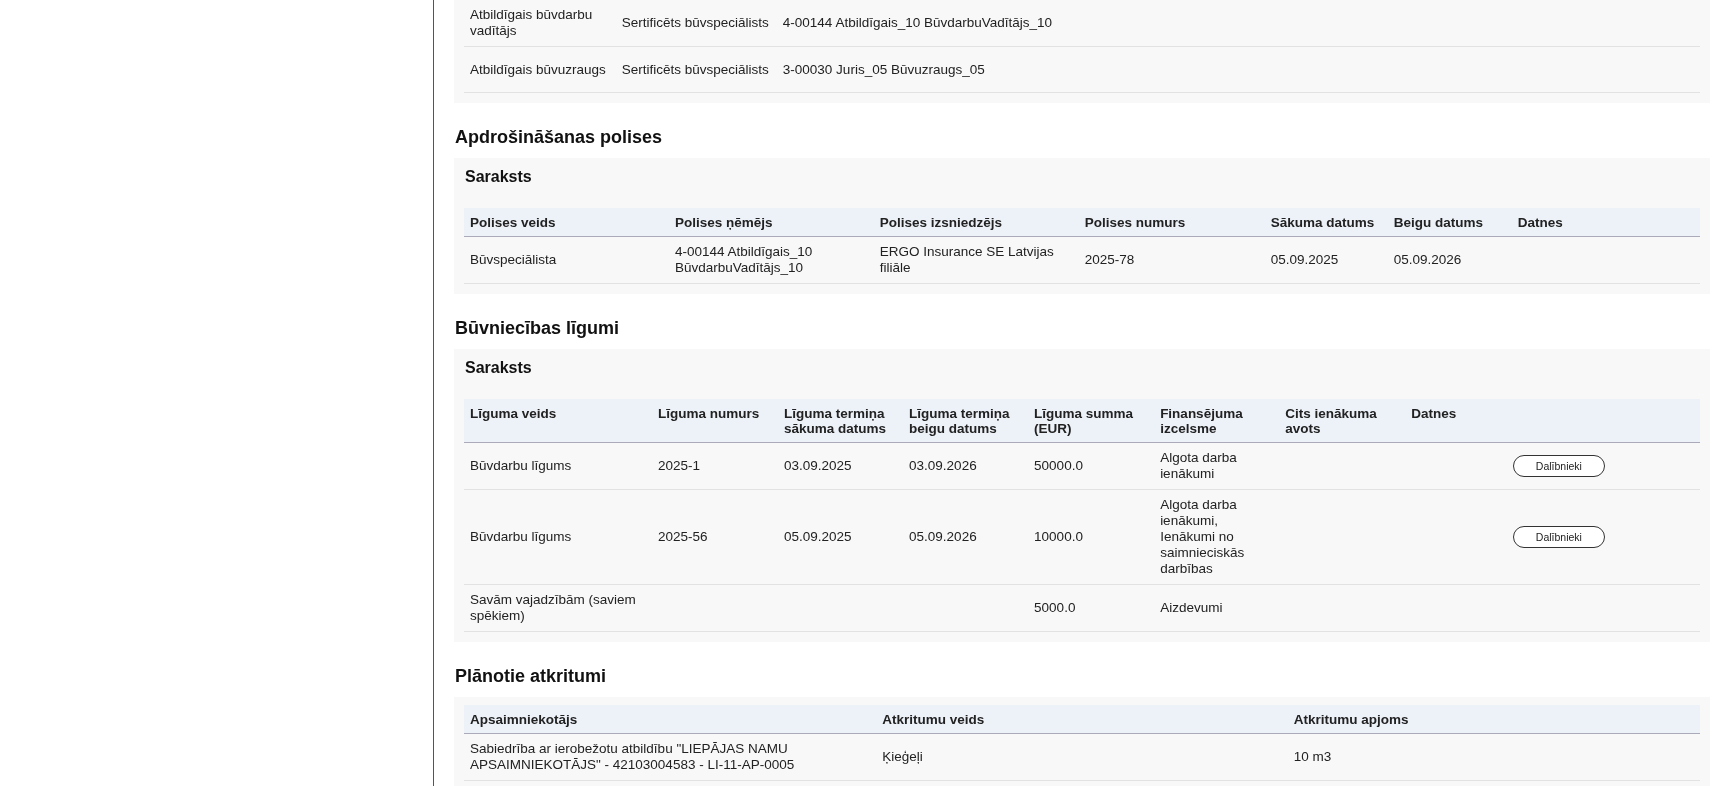 This screenshot has width=1730, height=786. I want to click on column-header: Apsaimniekotājs, so click(524, 719).